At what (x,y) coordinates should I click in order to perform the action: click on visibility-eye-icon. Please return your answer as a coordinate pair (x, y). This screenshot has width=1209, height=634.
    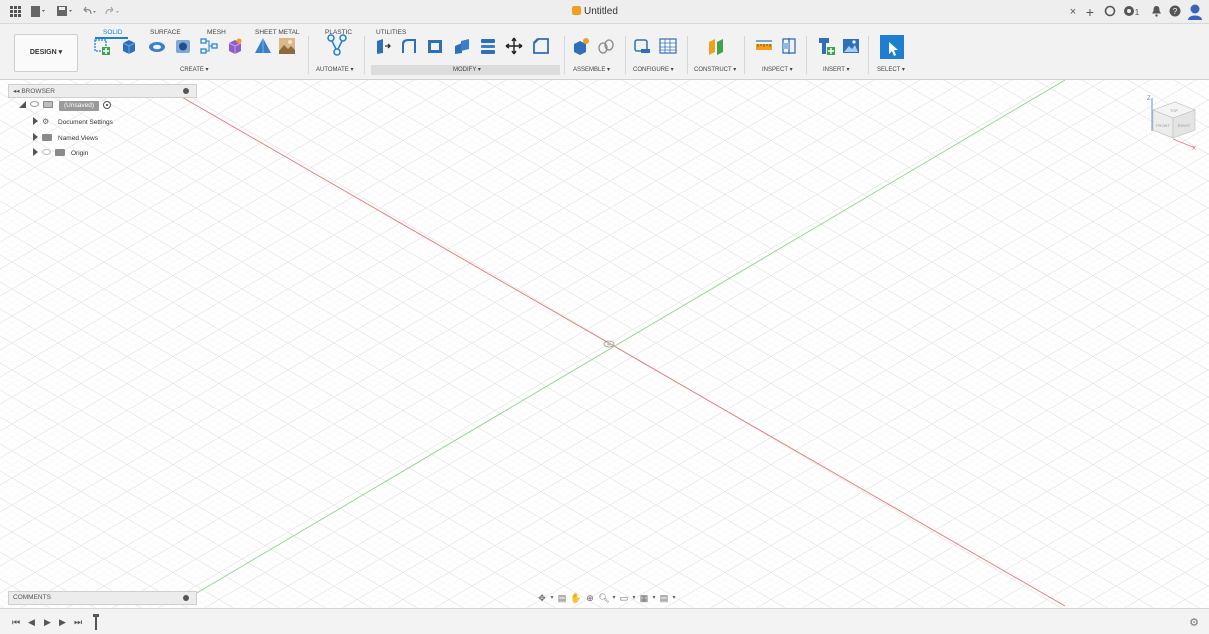
    Looking at the image, I should click on (34, 104).